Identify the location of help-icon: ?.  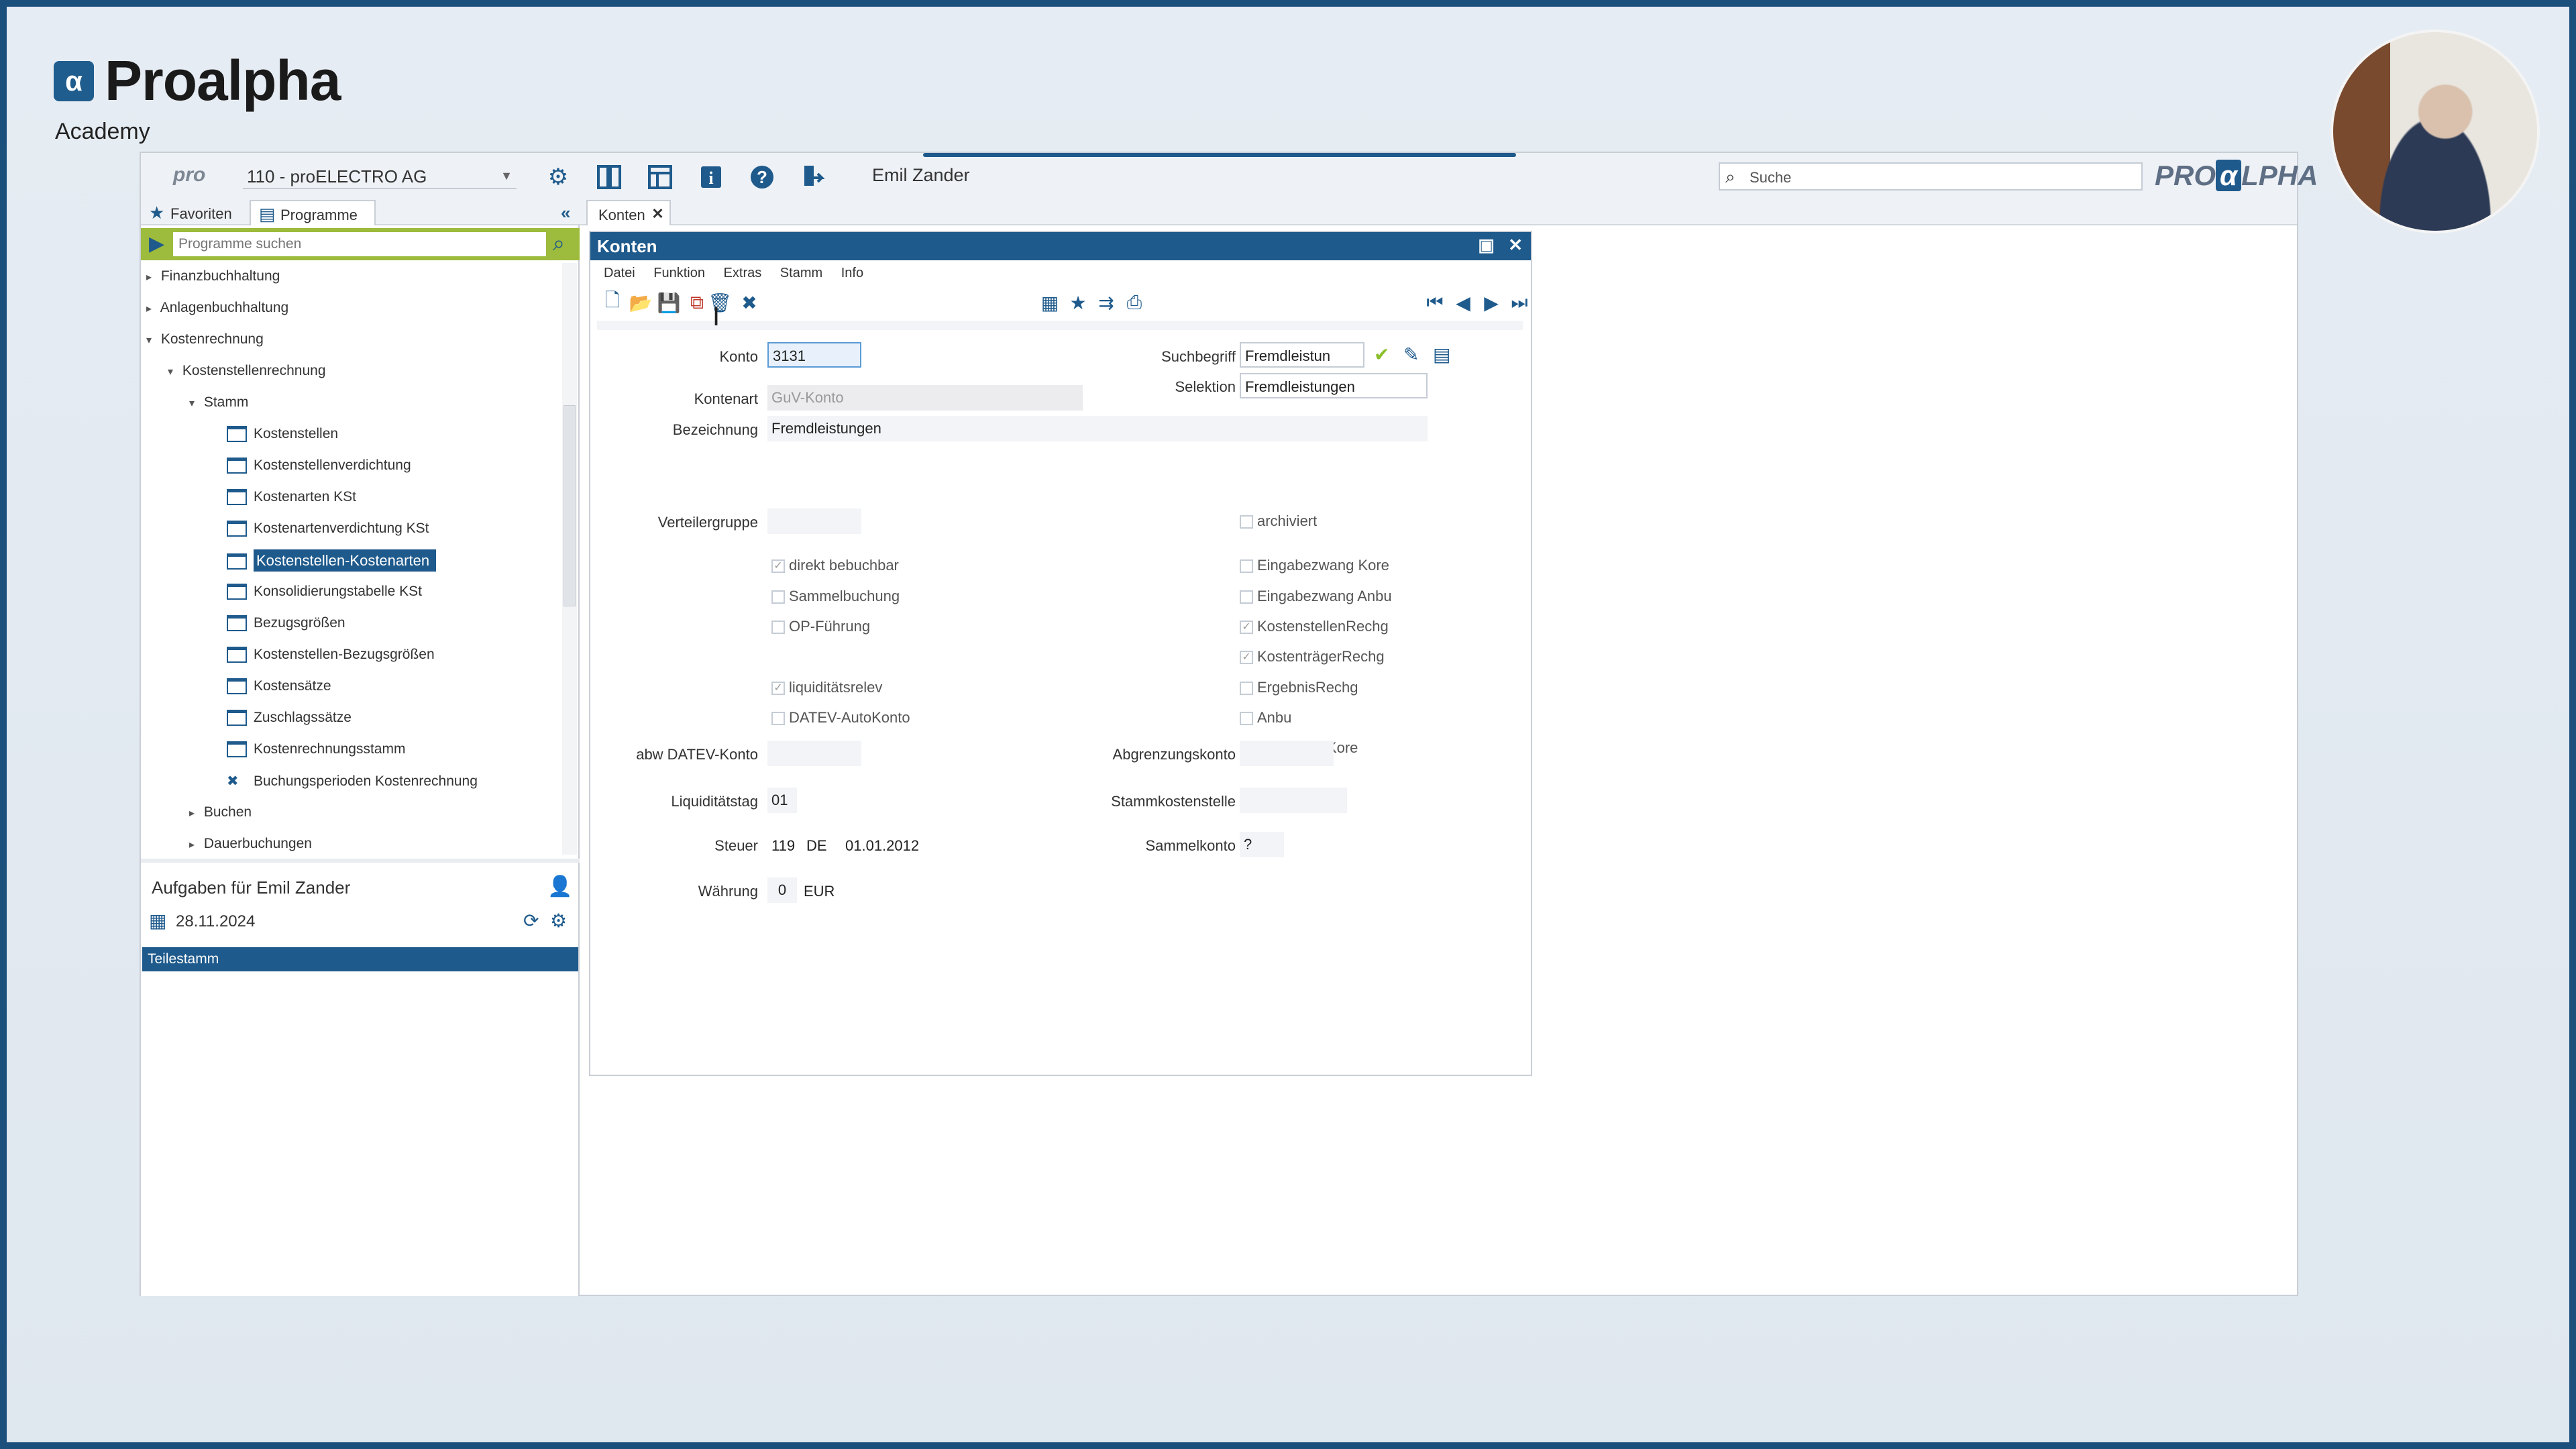
(762, 177).